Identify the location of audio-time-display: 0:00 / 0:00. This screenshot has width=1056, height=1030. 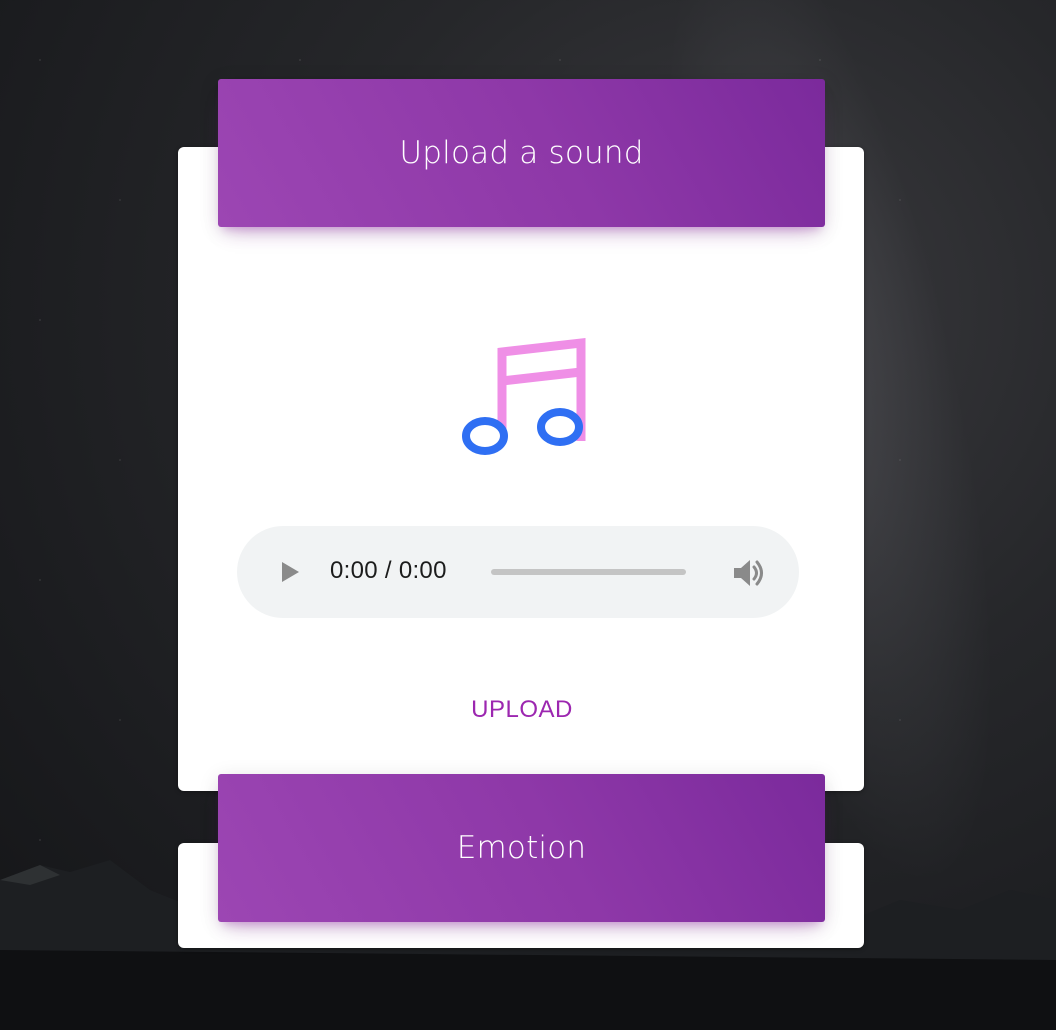
(388, 570).